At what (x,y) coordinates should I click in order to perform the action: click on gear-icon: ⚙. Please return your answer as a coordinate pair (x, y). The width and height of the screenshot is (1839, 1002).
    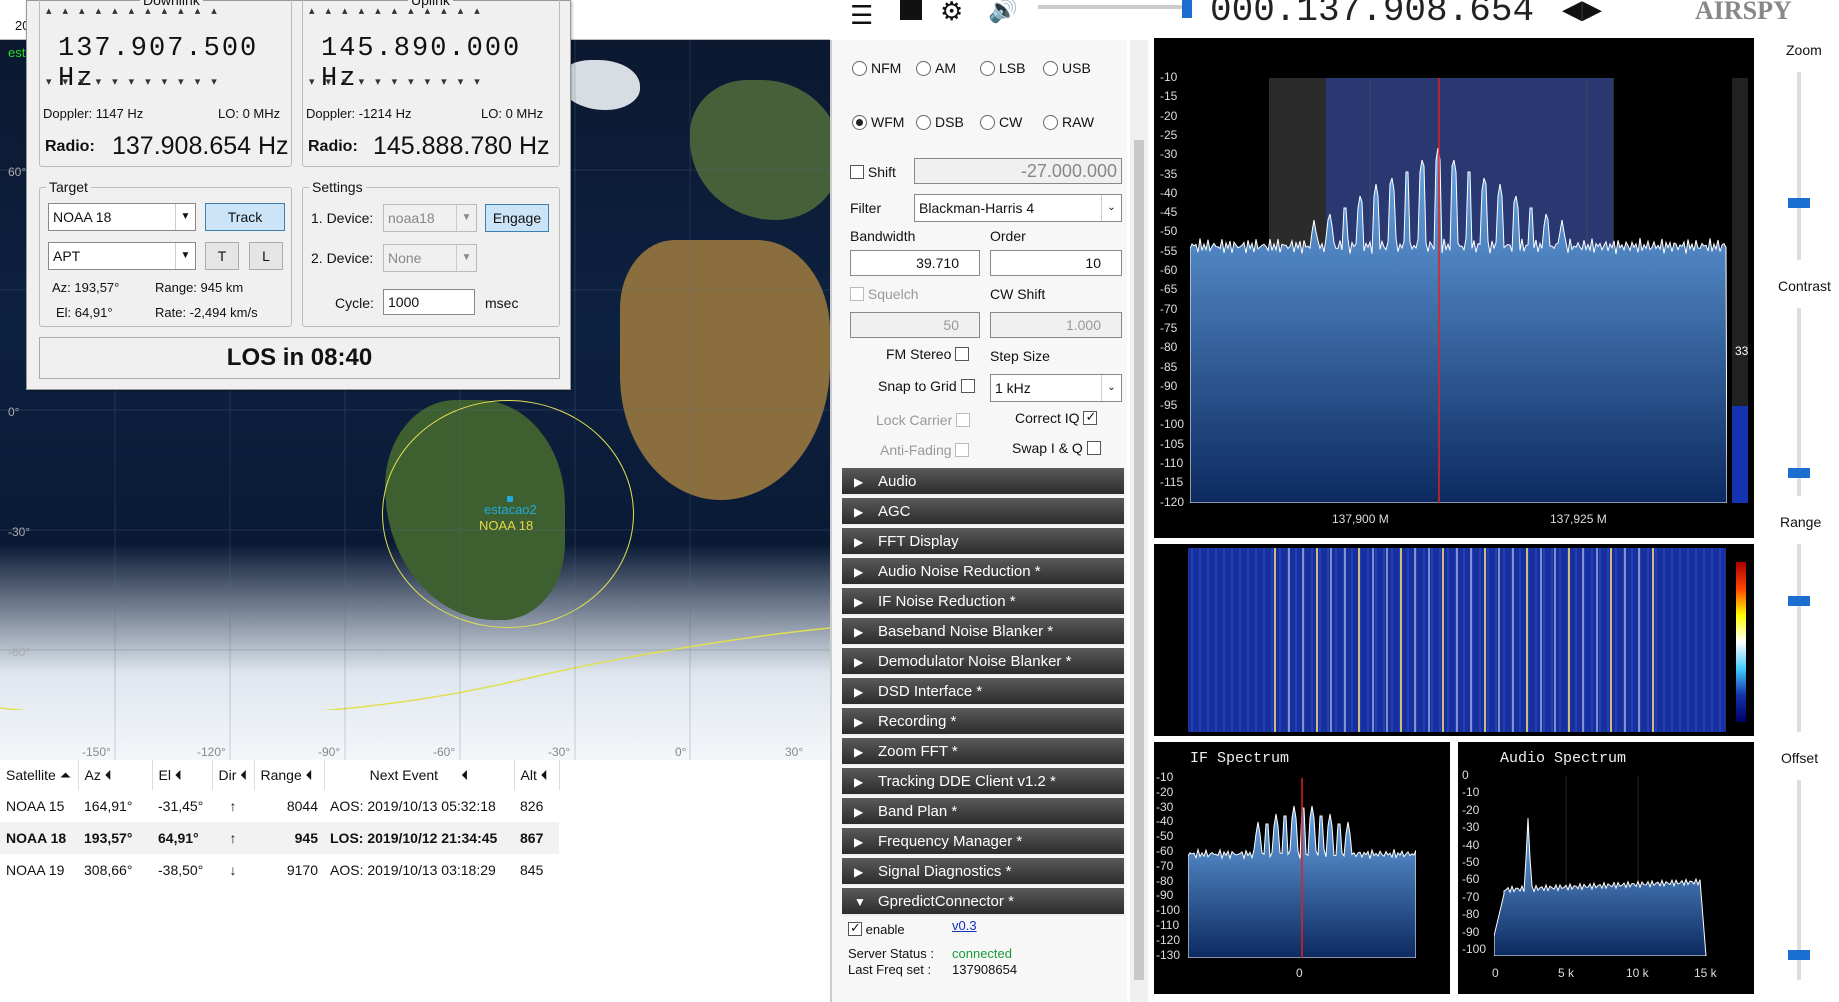
    Looking at the image, I should click on (951, 13).